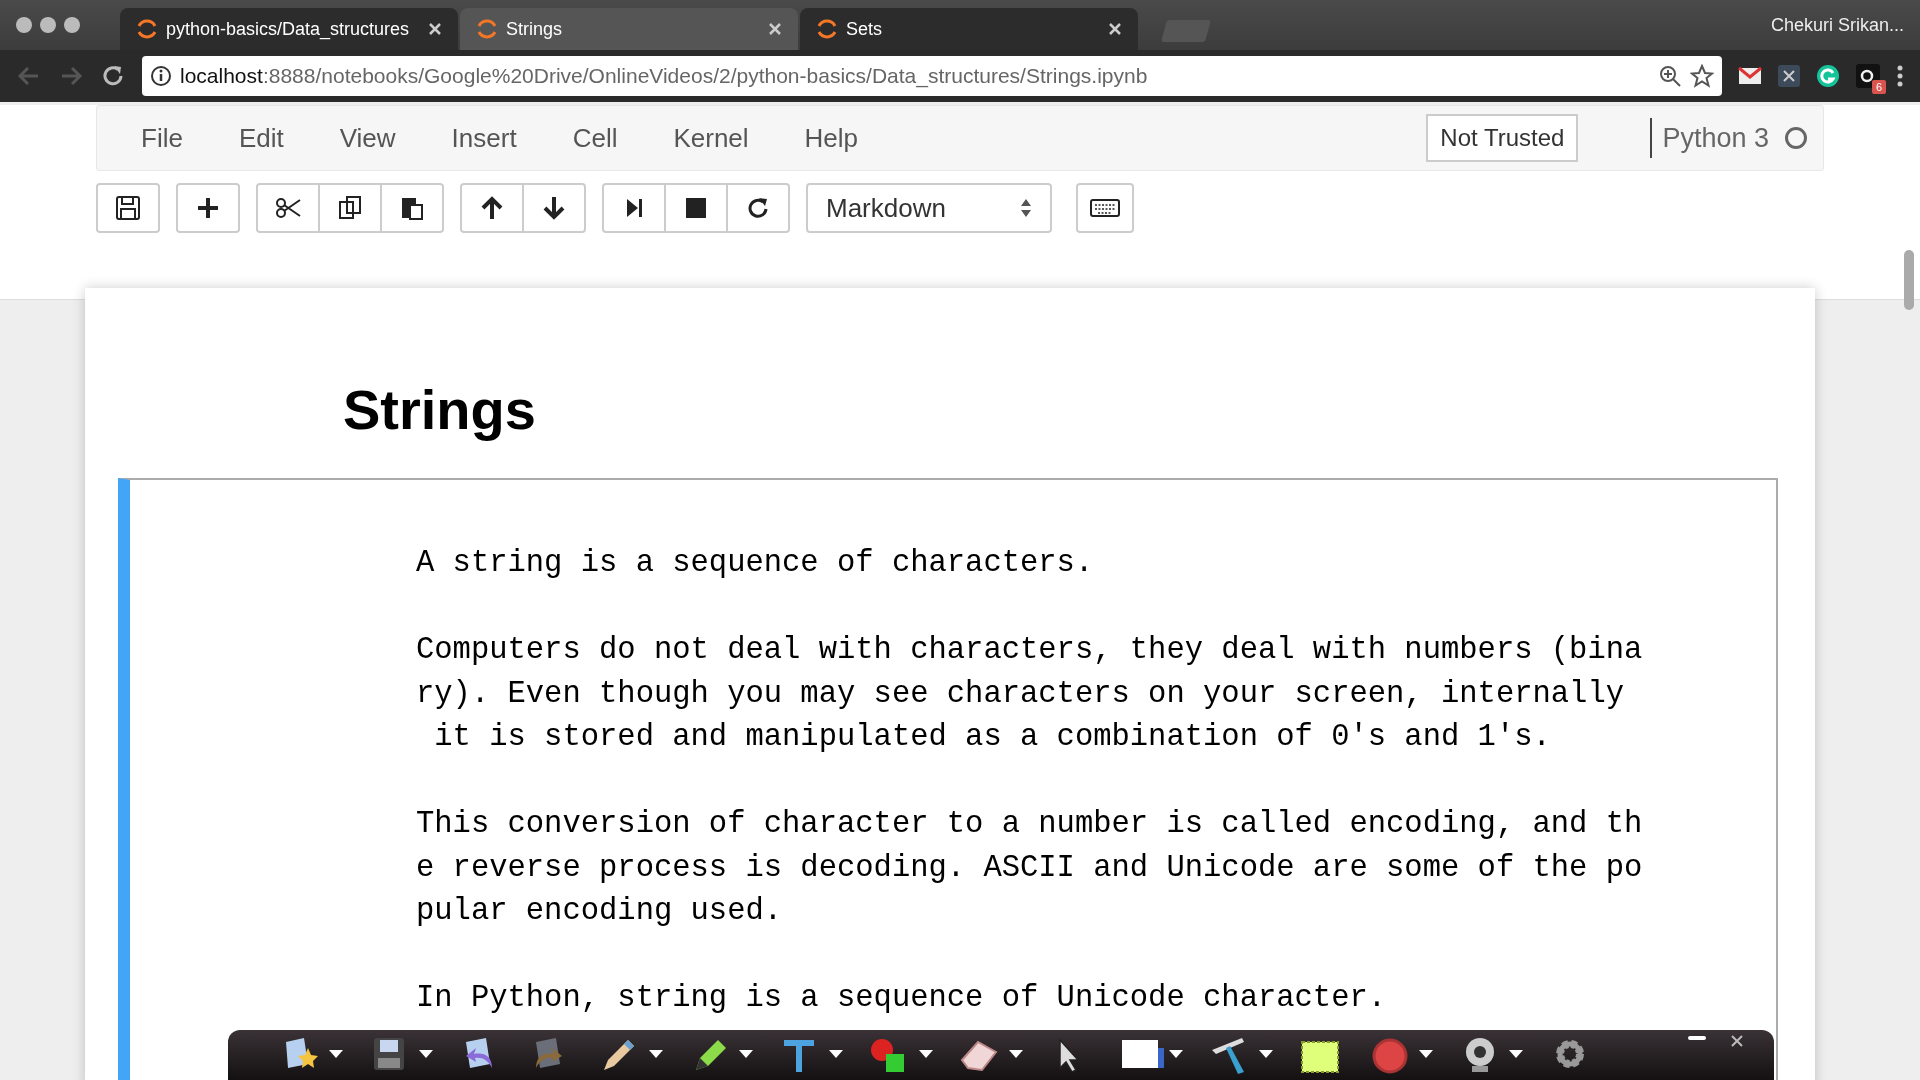  What do you see at coordinates (969, 29) in the screenshot?
I see `browser-tab: Sets` at bounding box center [969, 29].